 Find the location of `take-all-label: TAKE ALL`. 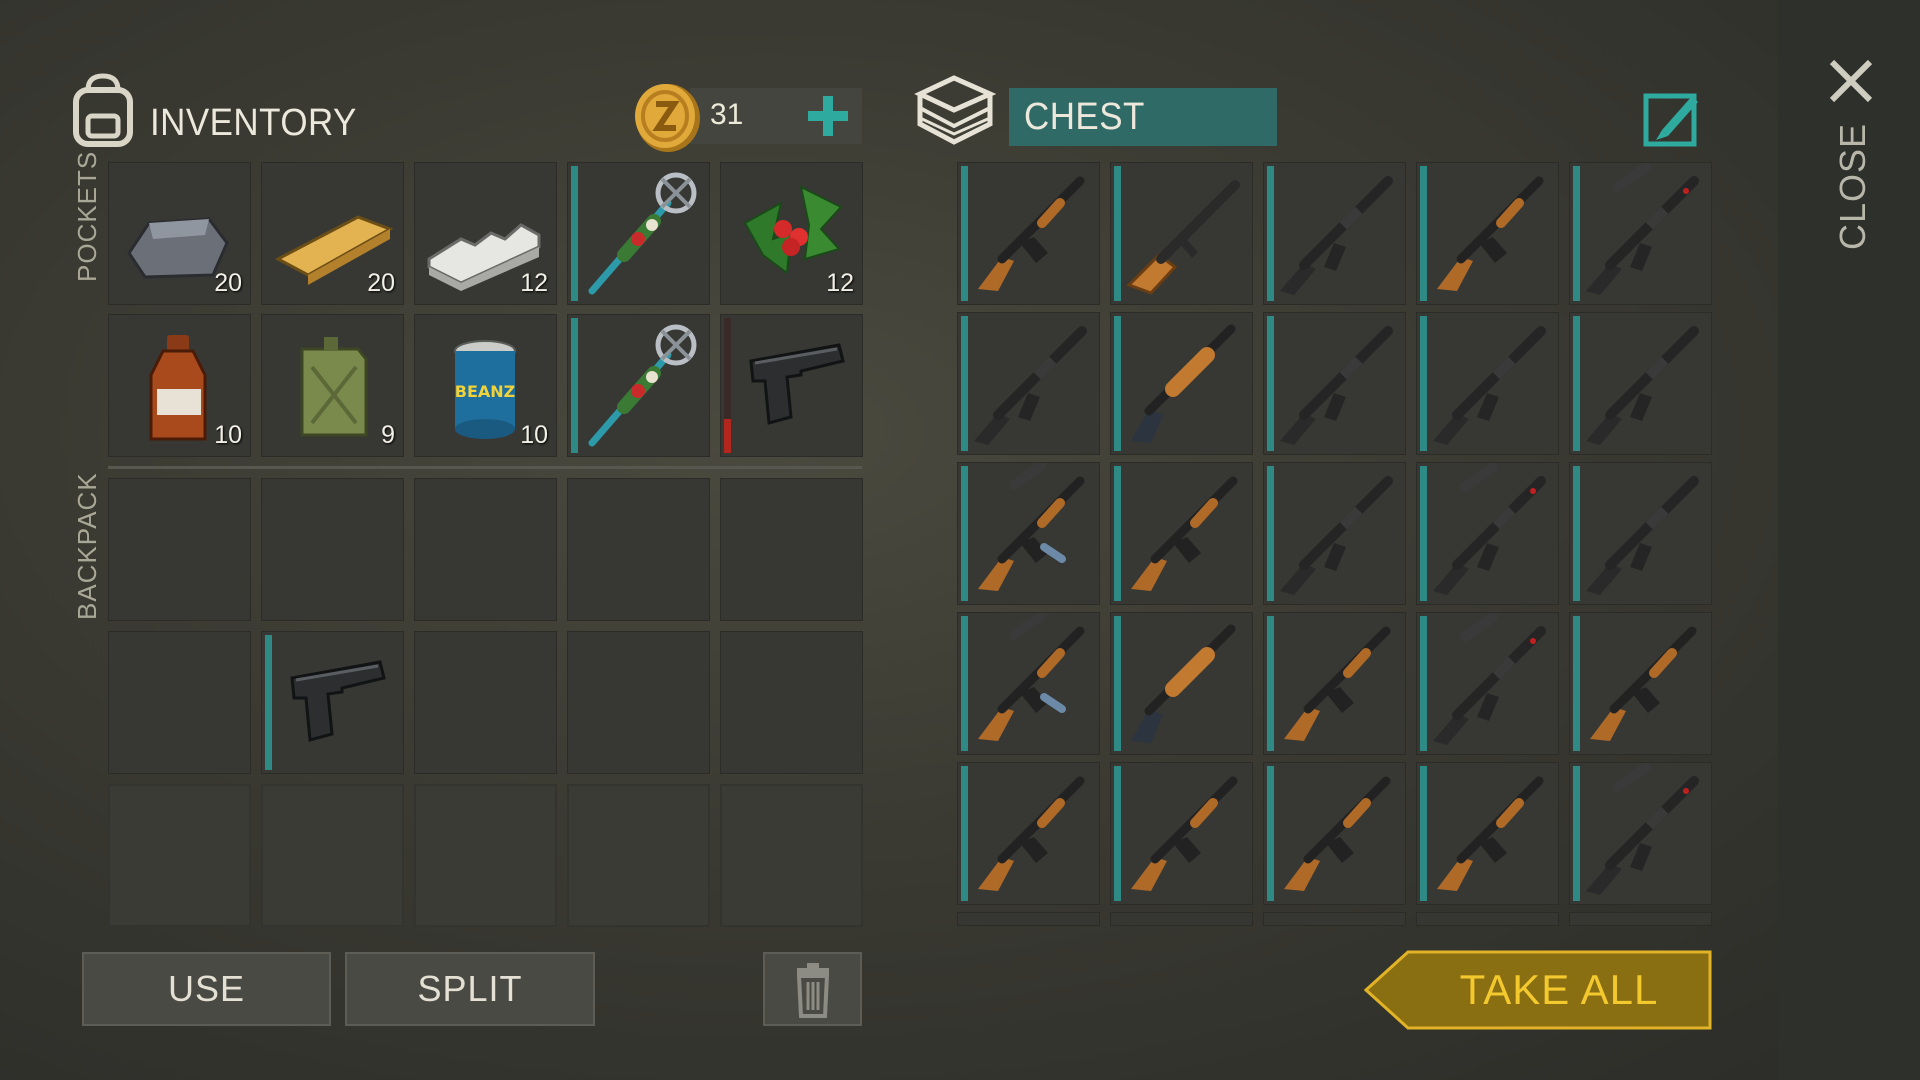

take-all-label: TAKE ALL is located at coordinates (1559, 989).